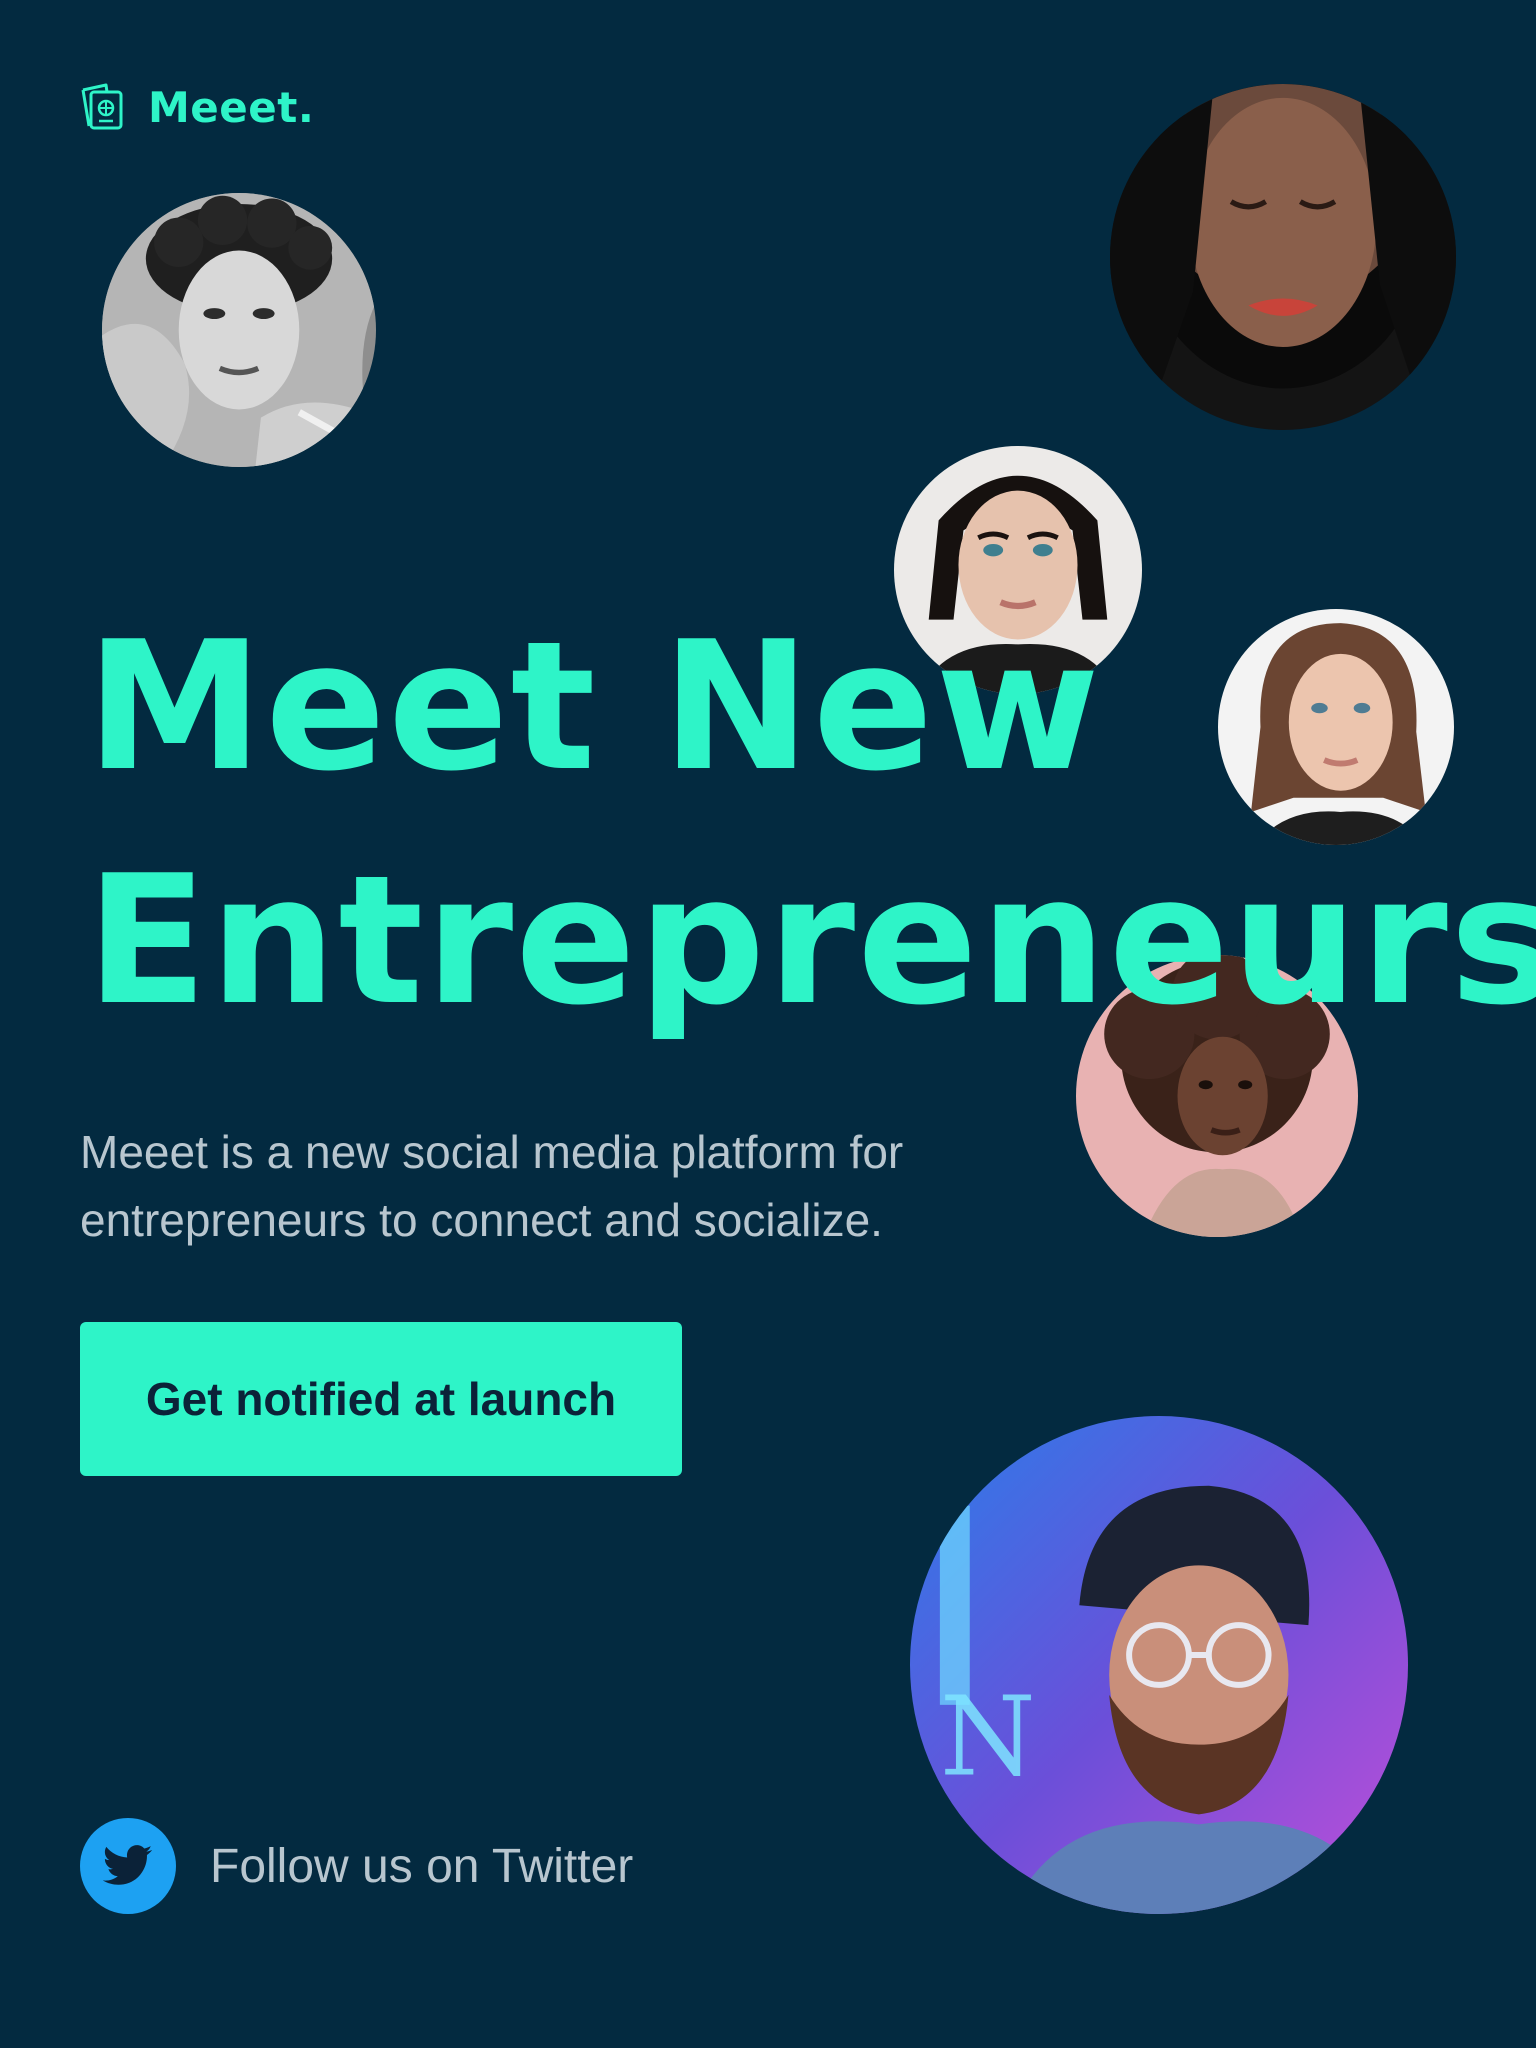 This screenshot has width=1536, height=2048. I want to click on passport-icon, so click(103, 107).